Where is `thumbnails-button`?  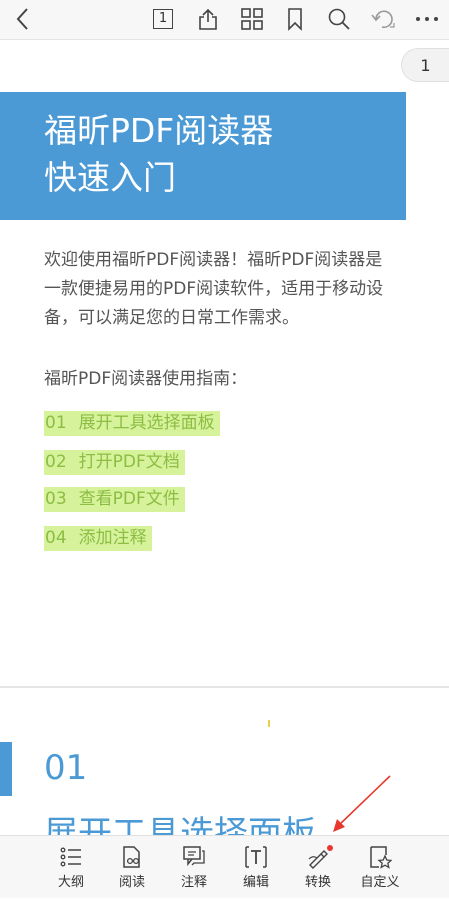 thumbnails-button is located at coordinates (252, 19).